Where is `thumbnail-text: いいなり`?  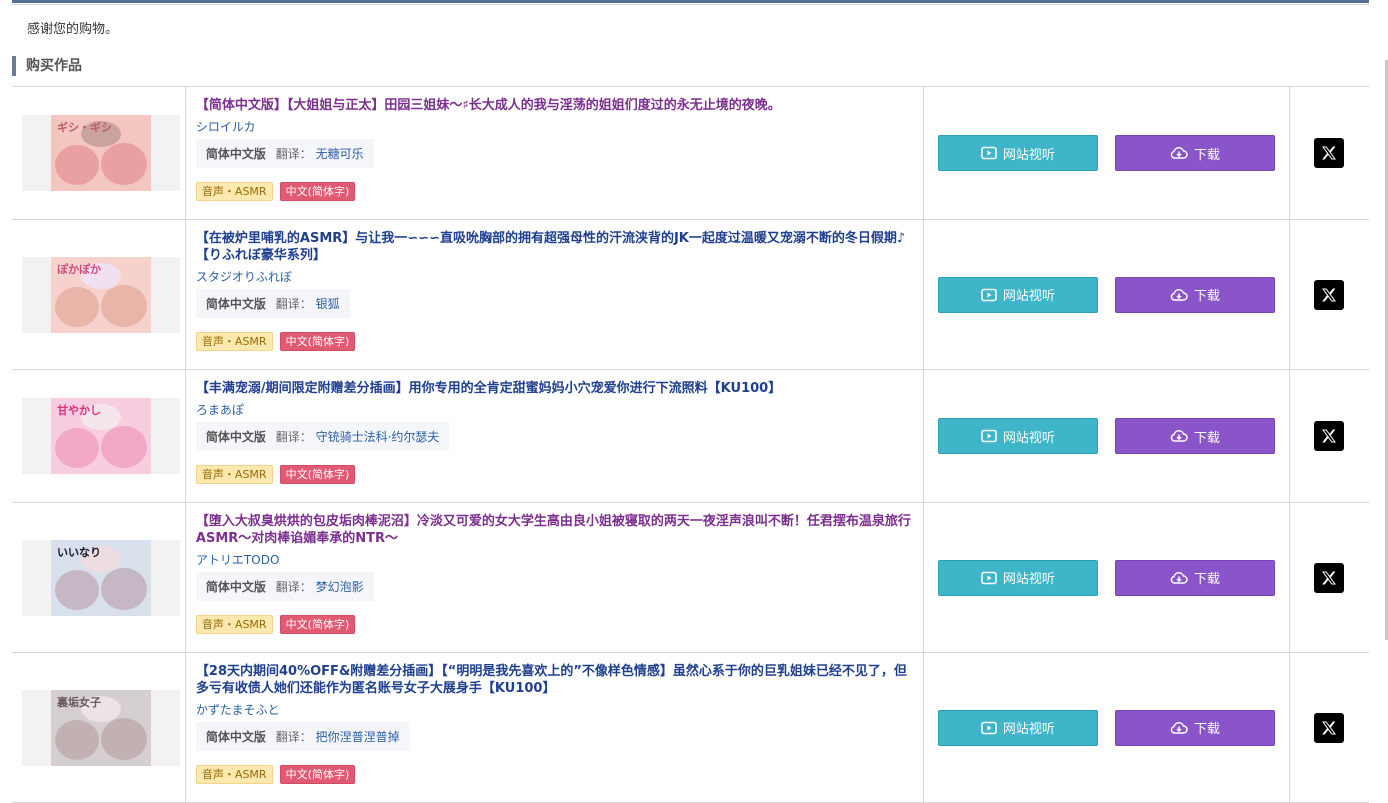
thumbnail-text: いいなり is located at coordinates (79, 552).